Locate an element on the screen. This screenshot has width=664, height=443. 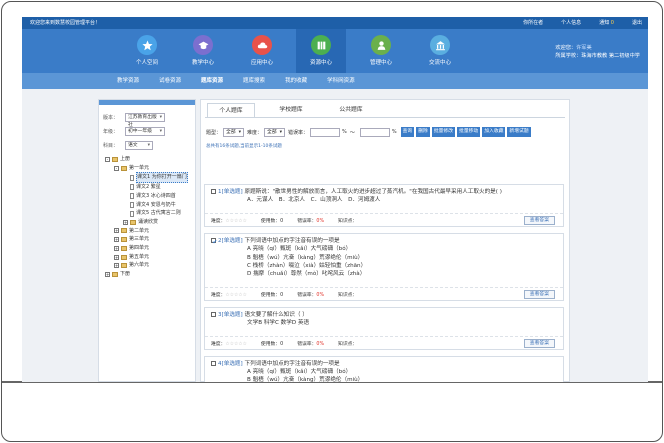
grade-select: 初中一年级 ▾ is located at coordinates (145, 131).